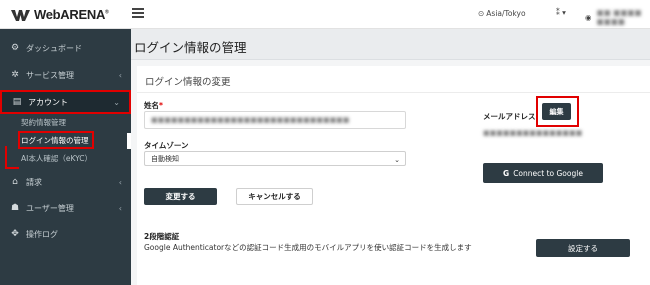 The image size is (650, 285). I want to click on sidebar-subitem-ekyc: AI本人確認（eKYC）, so click(65, 158).